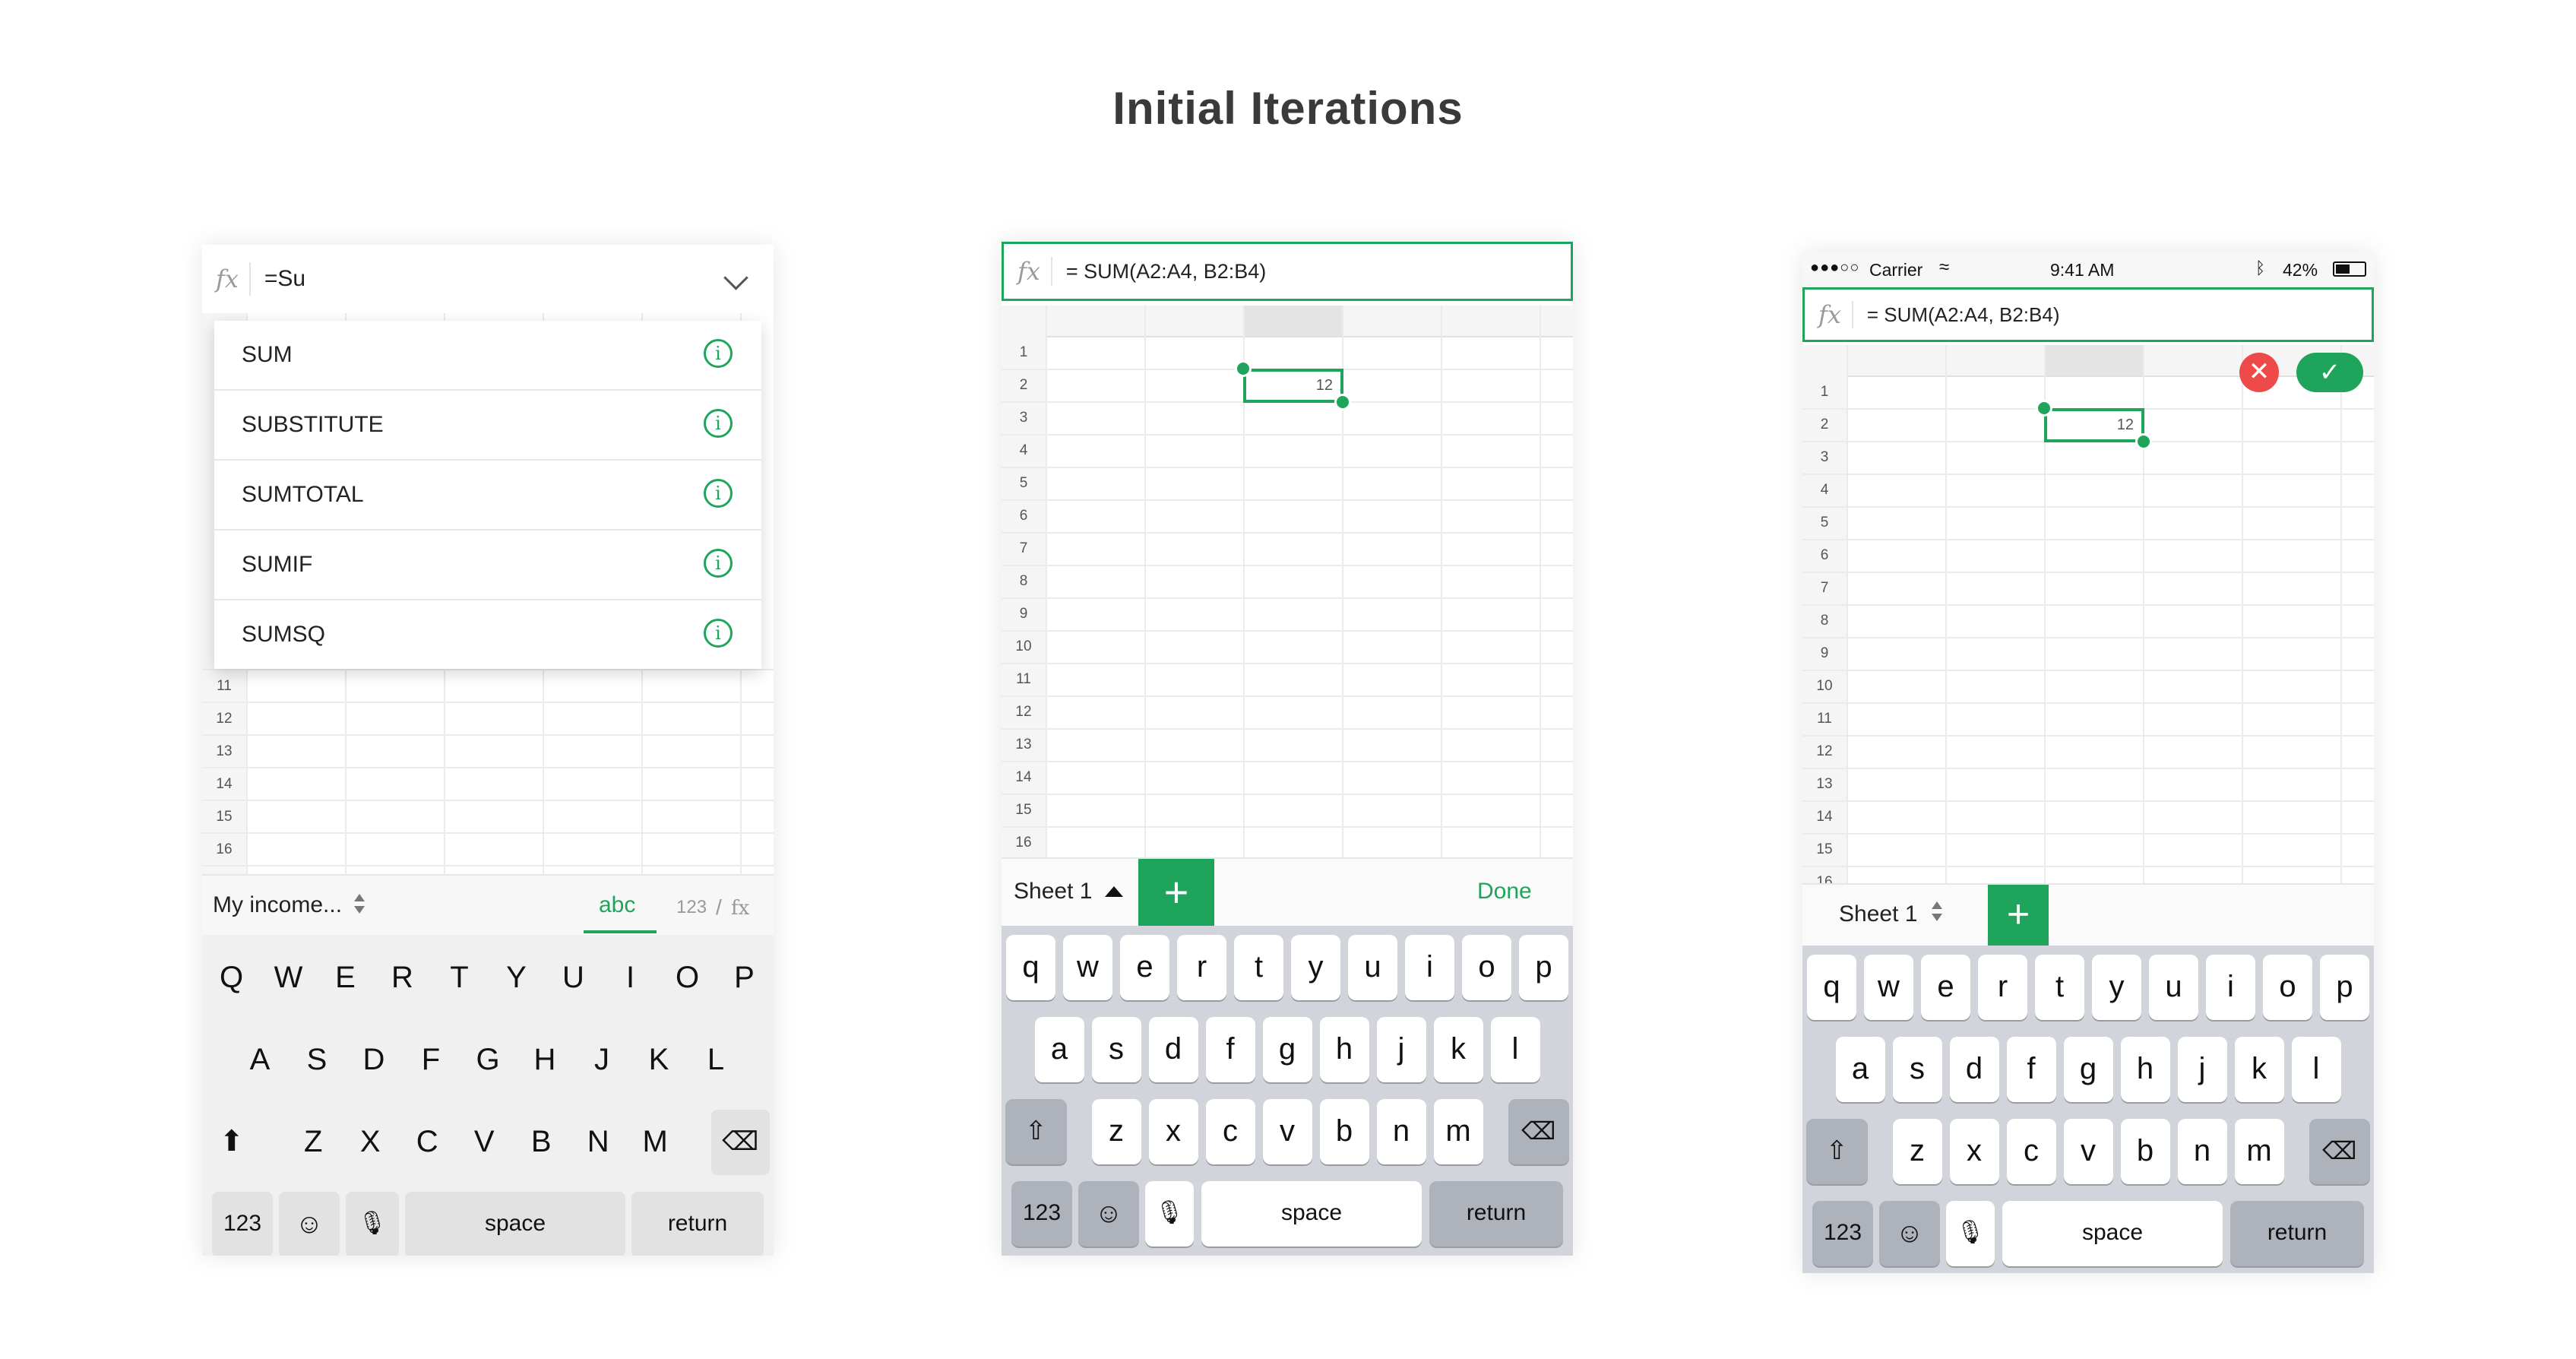 Image resolution: width=2576 pixels, height=1359 pixels. Describe the element at coordinates (313, 1142) in the screenshot. I see `key-z: Z` at that location.